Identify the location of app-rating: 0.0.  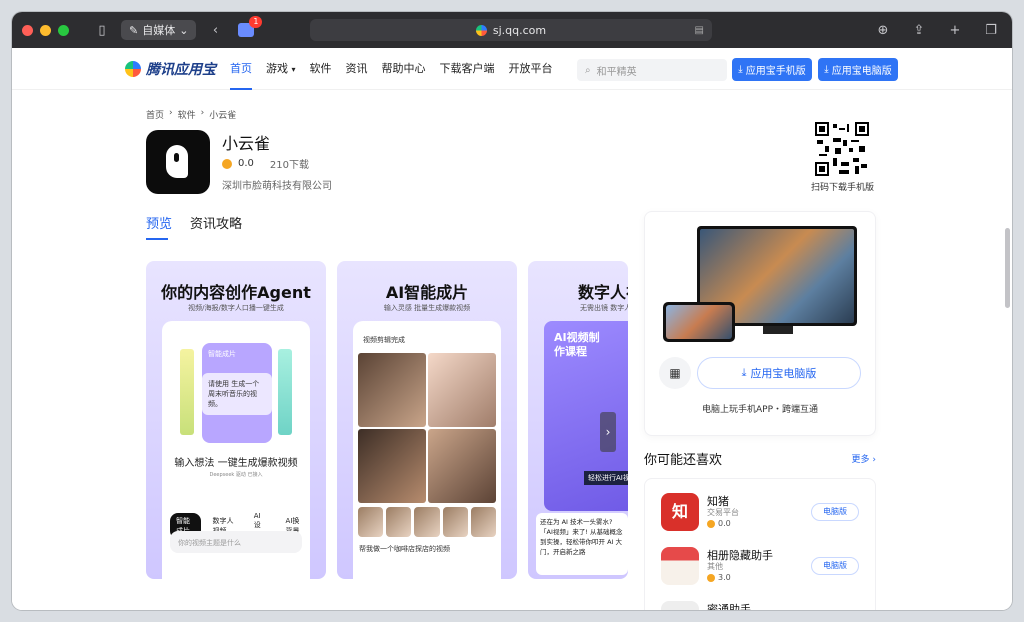
(246, 163).